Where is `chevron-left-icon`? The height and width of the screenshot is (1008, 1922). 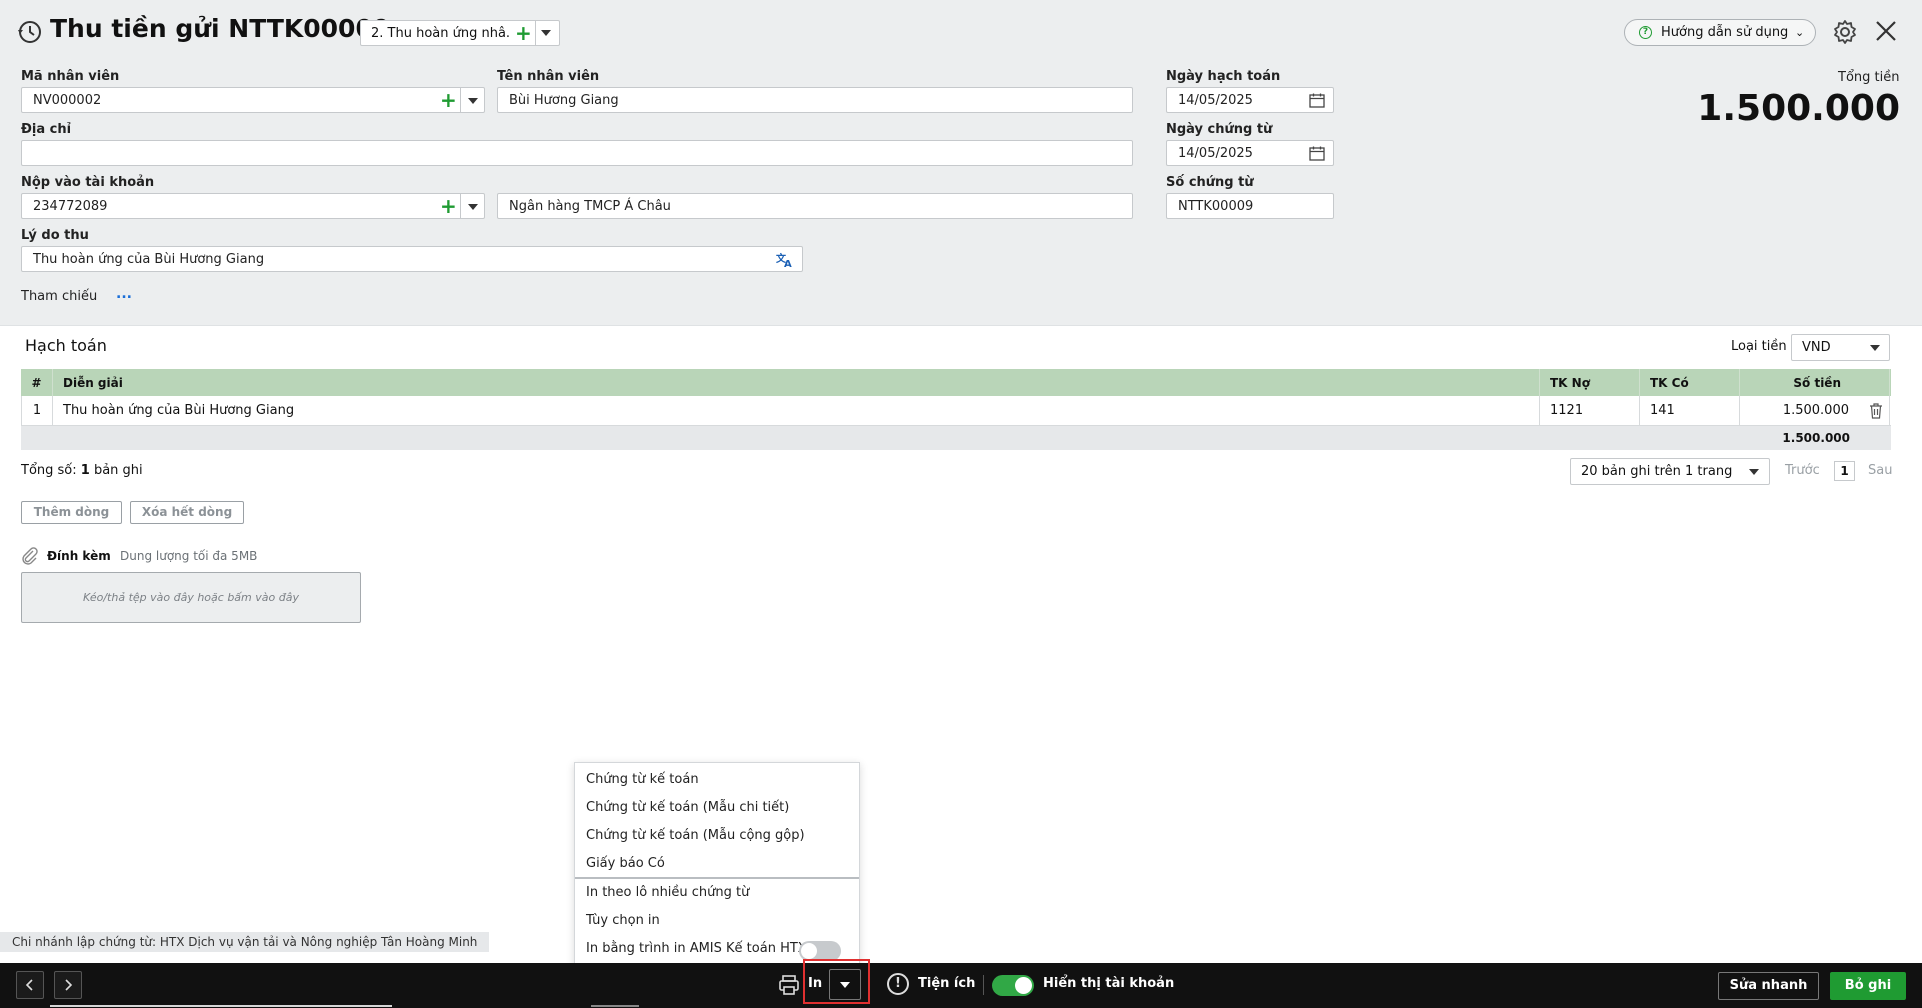 chevron-left-icon is located at coordinates (29, 985).